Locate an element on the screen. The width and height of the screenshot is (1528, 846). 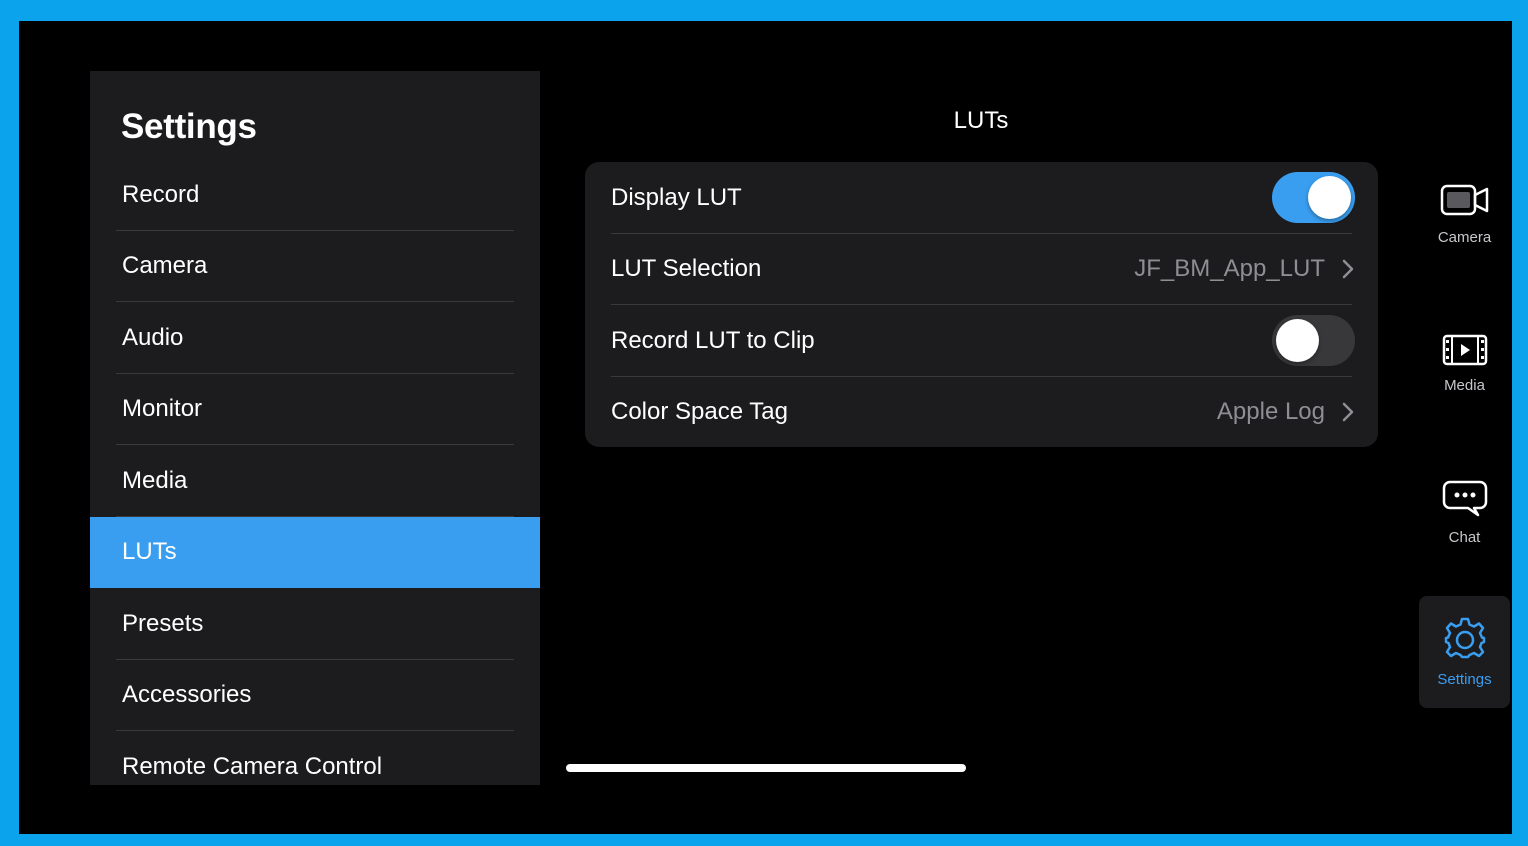
sidebar-item-label: Media is located at coordinates (155, 480).